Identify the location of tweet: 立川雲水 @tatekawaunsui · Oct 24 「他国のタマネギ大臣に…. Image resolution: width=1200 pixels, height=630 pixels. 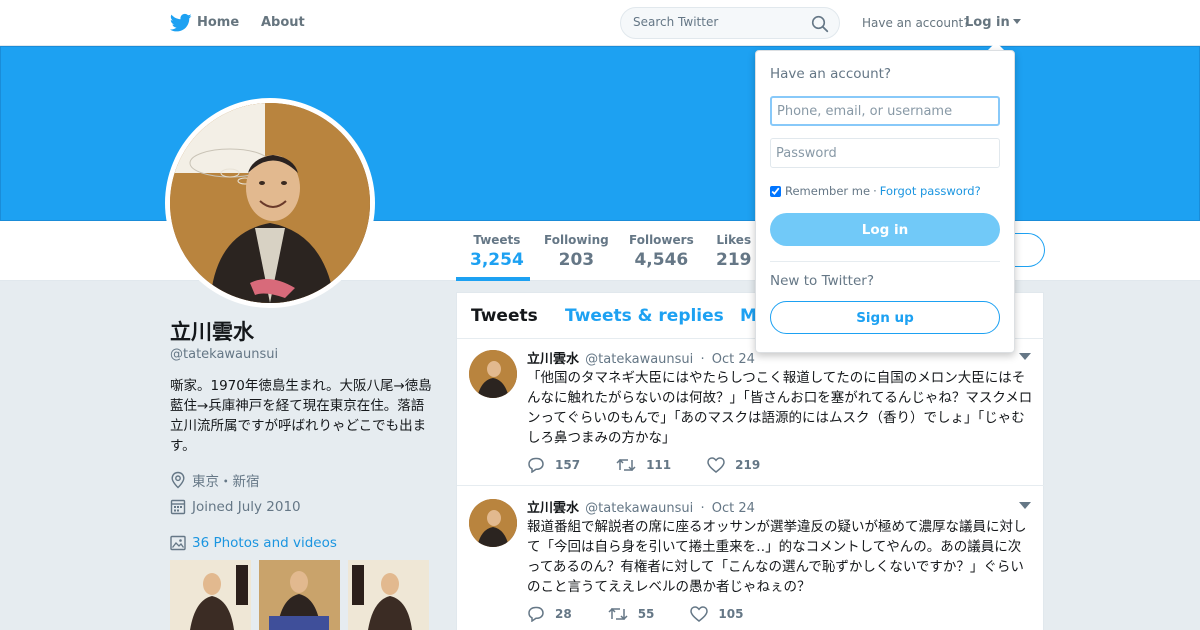
(751, 412).